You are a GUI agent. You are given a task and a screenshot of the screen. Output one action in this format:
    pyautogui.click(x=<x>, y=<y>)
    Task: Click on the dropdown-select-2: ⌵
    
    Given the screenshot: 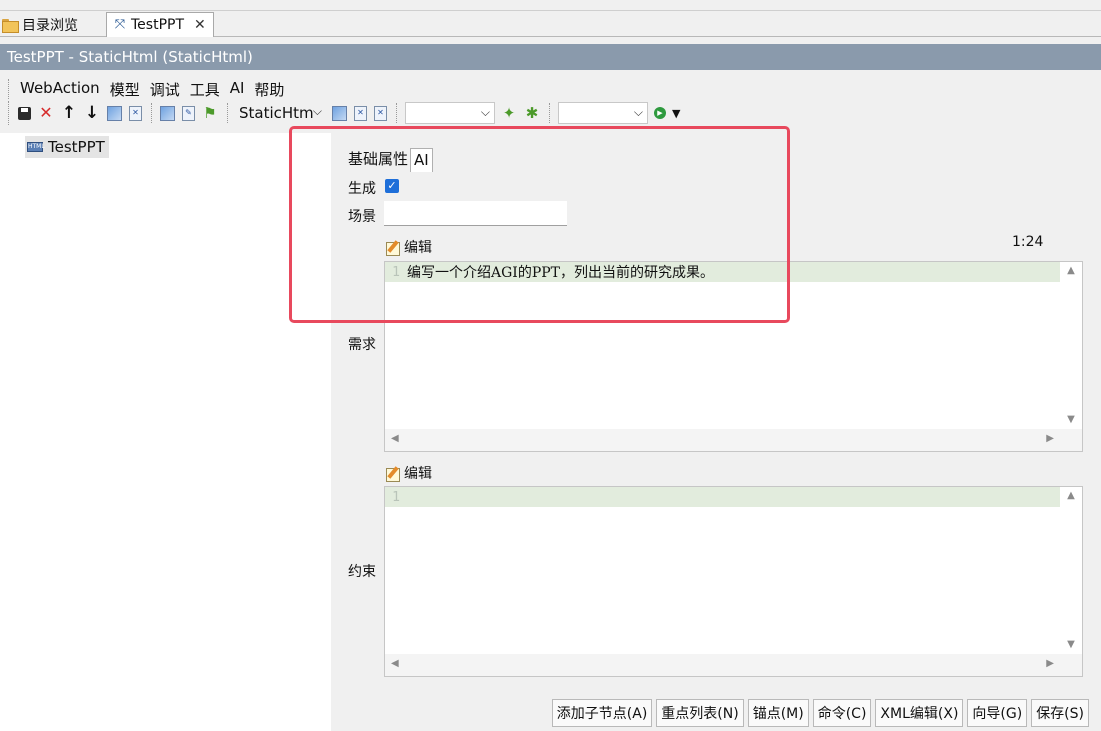 What is the action you would take?
    pyautogui.click(x=603, y=113)
    